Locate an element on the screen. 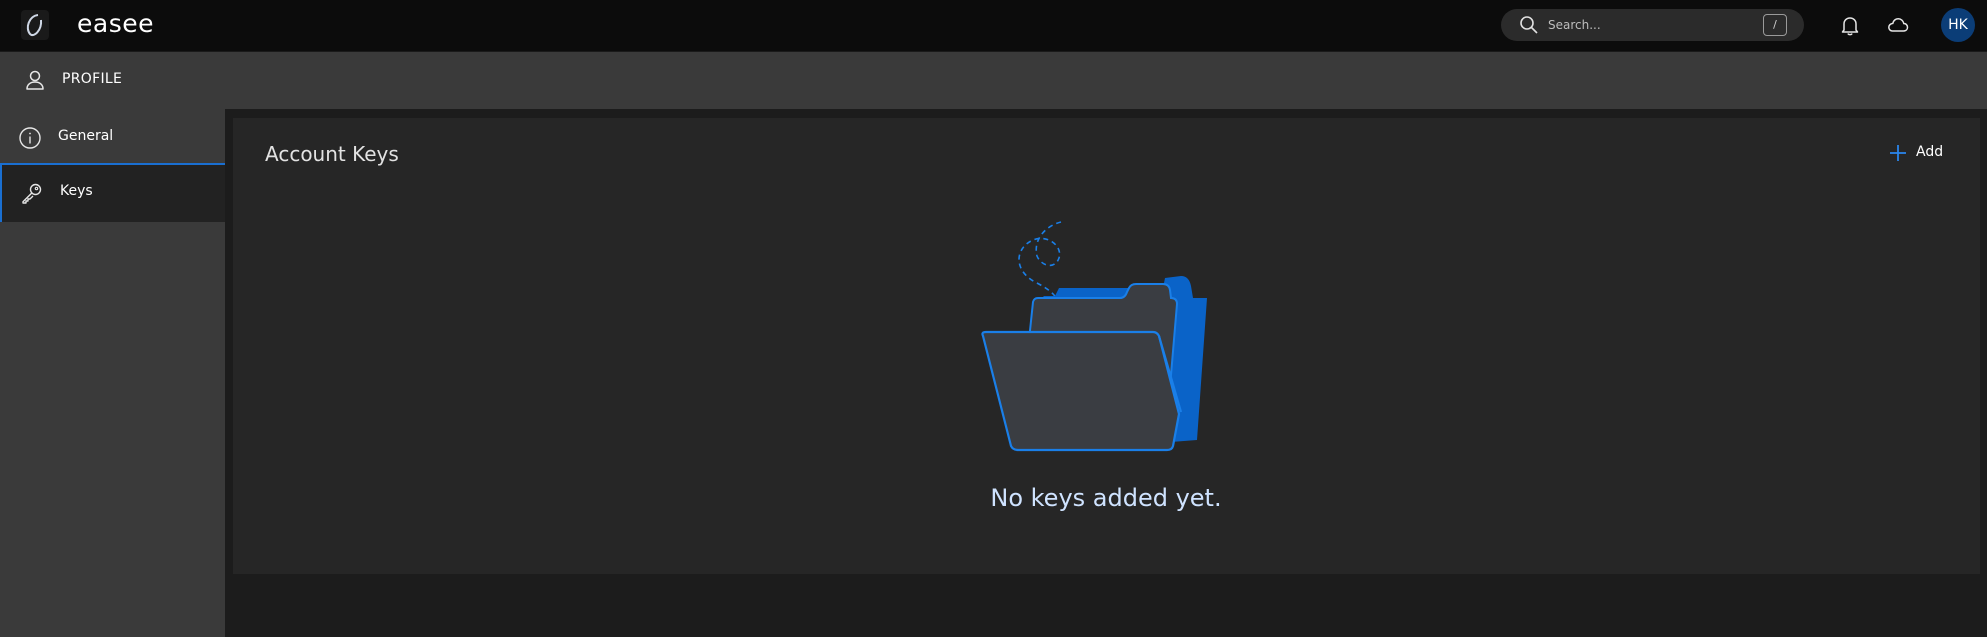 The height and width of the screenshot is (637, 1987). add-key-button: Add is located at coordinates (1924, 153).